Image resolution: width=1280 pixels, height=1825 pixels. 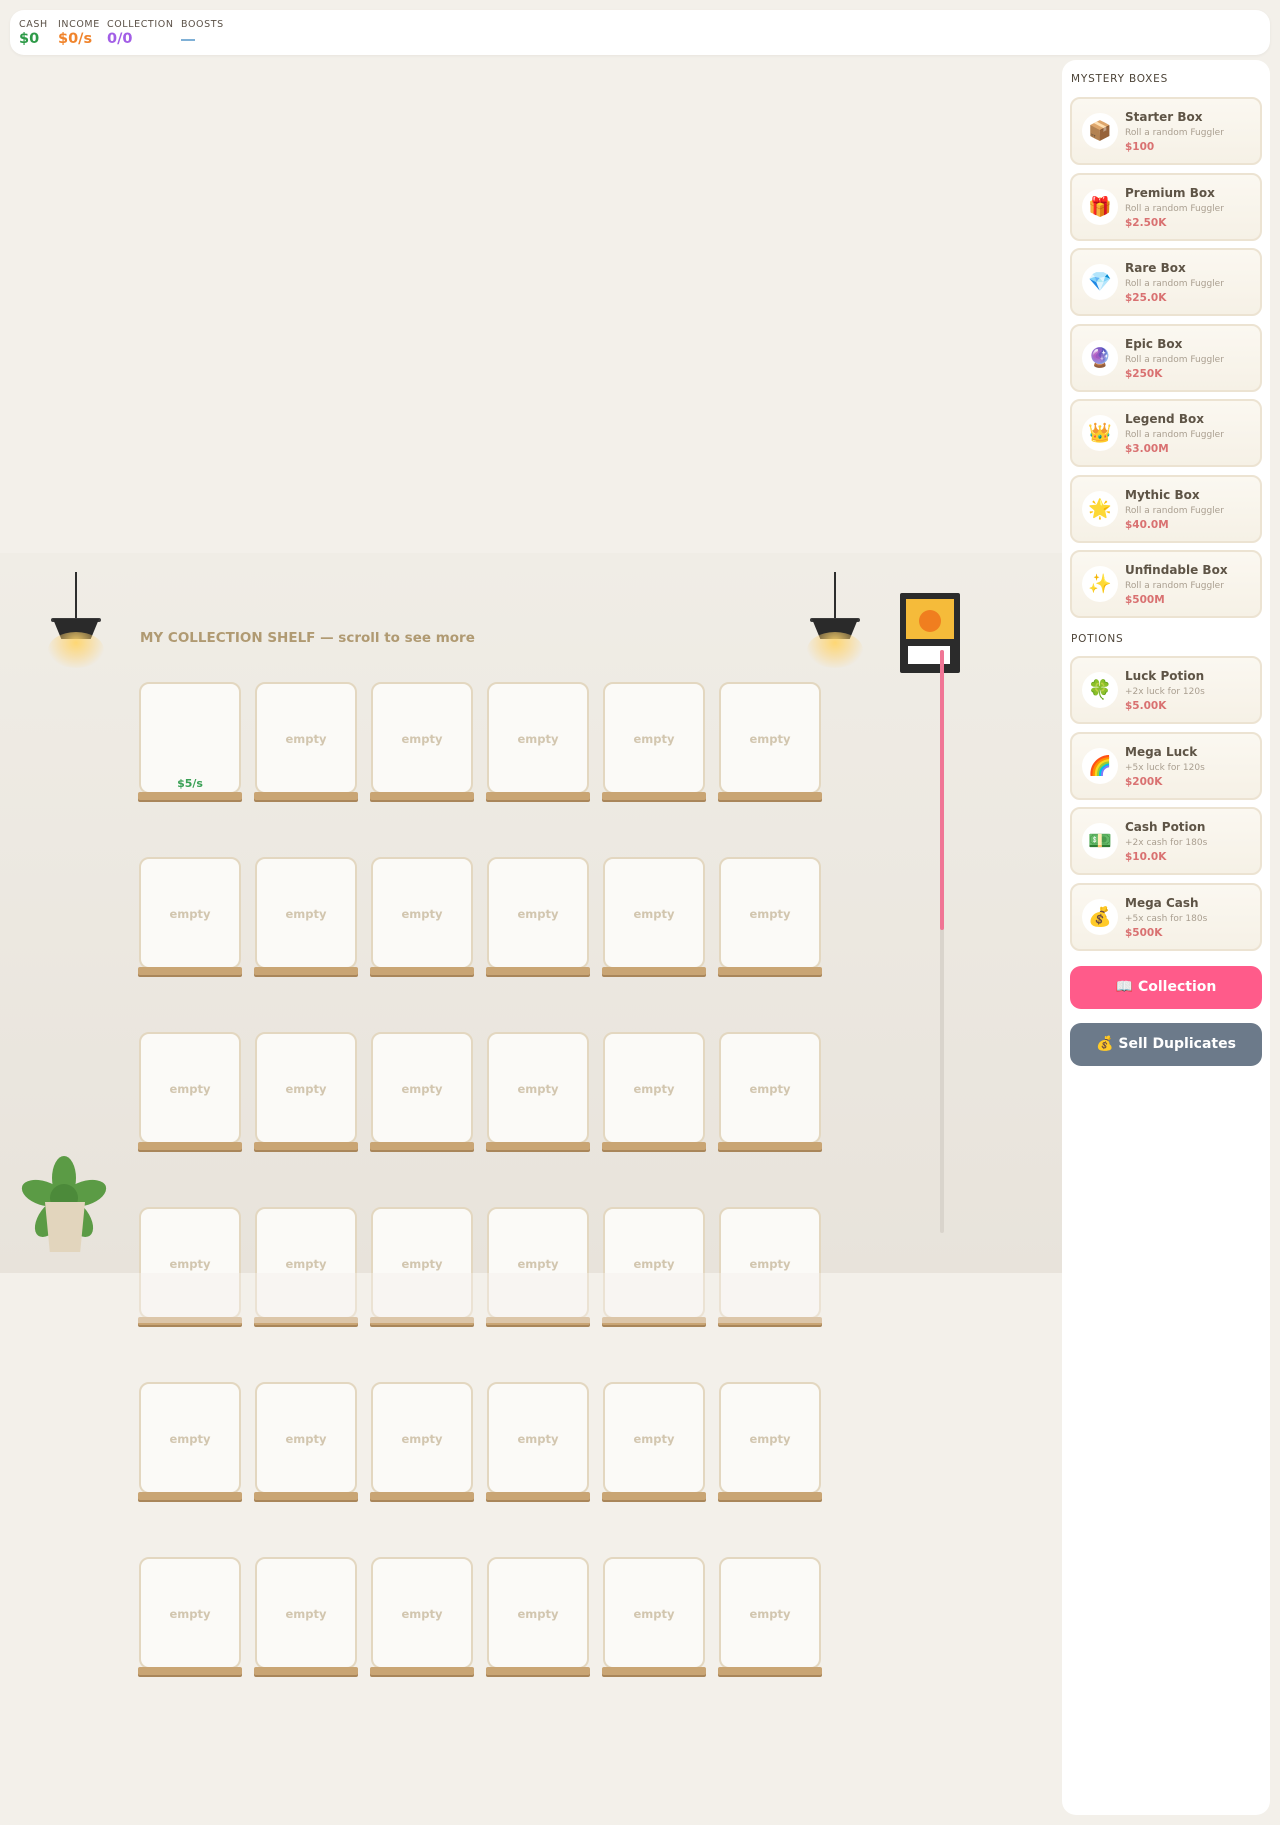 I want to click on sell-duplicates-label: Sell Duplicates, so click(x=1177, y=1044).